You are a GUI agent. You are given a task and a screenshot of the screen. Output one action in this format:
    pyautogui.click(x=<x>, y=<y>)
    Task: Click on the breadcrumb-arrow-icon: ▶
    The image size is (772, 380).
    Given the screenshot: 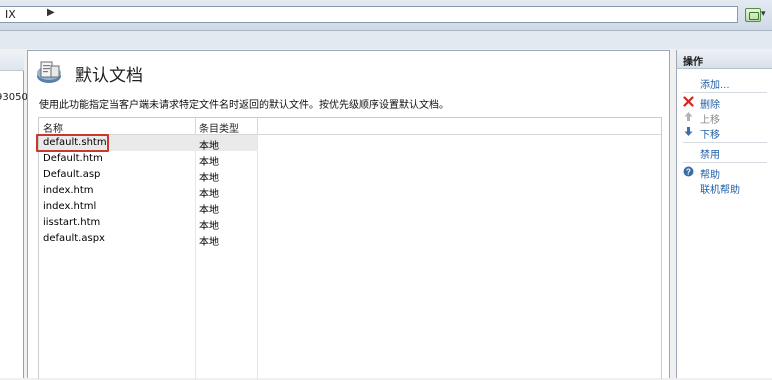 What is the action you would take?
    pyautogui.click(x=51, y=12)
    